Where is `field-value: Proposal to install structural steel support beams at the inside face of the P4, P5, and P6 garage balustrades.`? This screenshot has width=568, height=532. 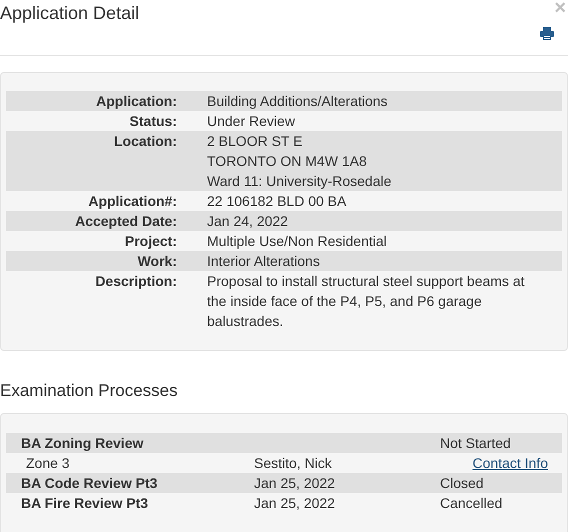 field-value: Proposal to install structural steel support beams at the inside face of the P4, P5, and P6 garage balustrades. is located at coordinates (366, 301).